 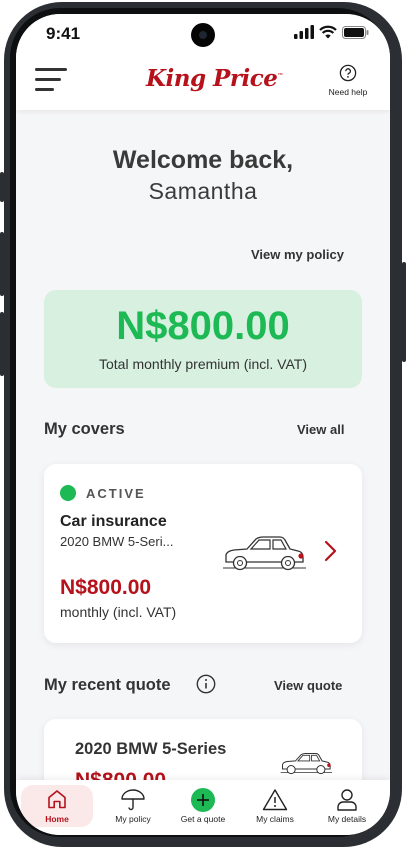 What do you see at coordinates (2, 187) in the screenshot?
I see `mute-switch` at bounding box center [2, 187].